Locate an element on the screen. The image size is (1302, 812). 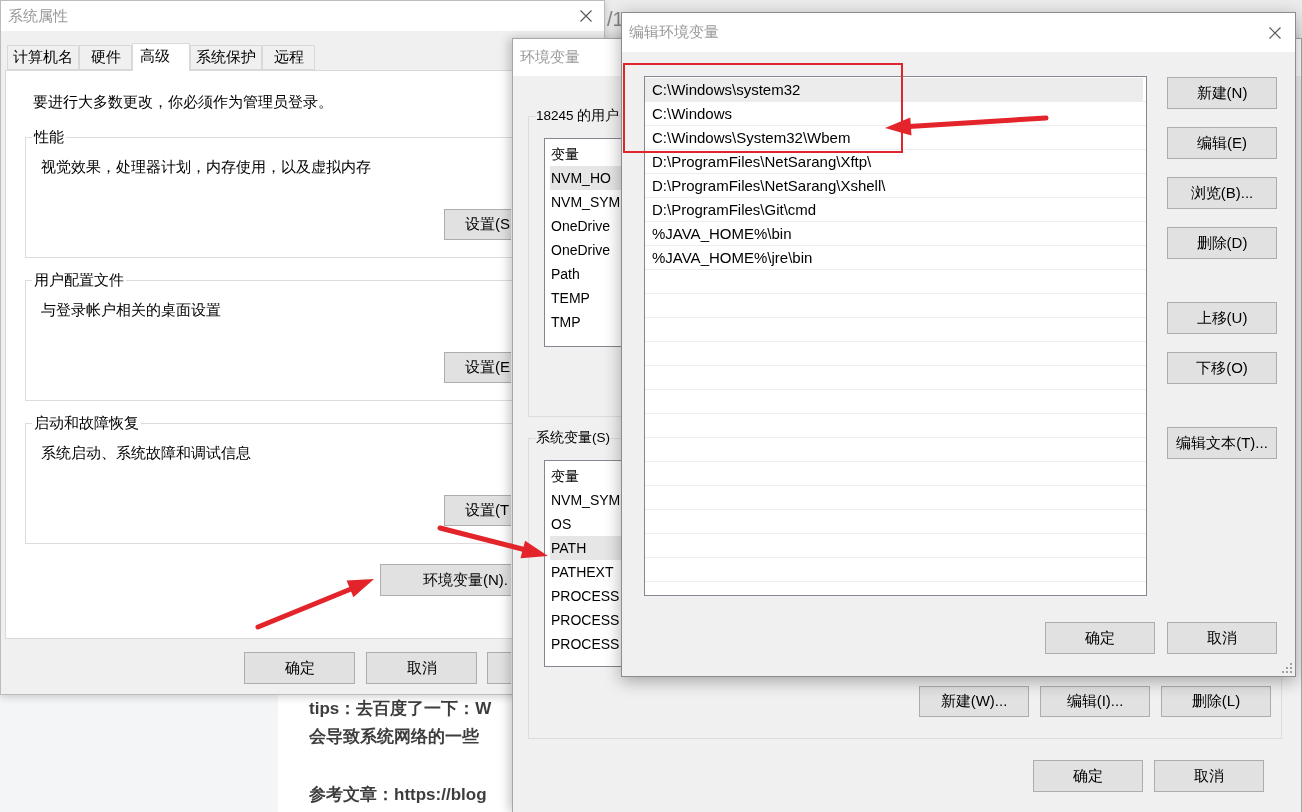
article-text: 会导致系统网络的一些 is located at coordinates (394, 737).